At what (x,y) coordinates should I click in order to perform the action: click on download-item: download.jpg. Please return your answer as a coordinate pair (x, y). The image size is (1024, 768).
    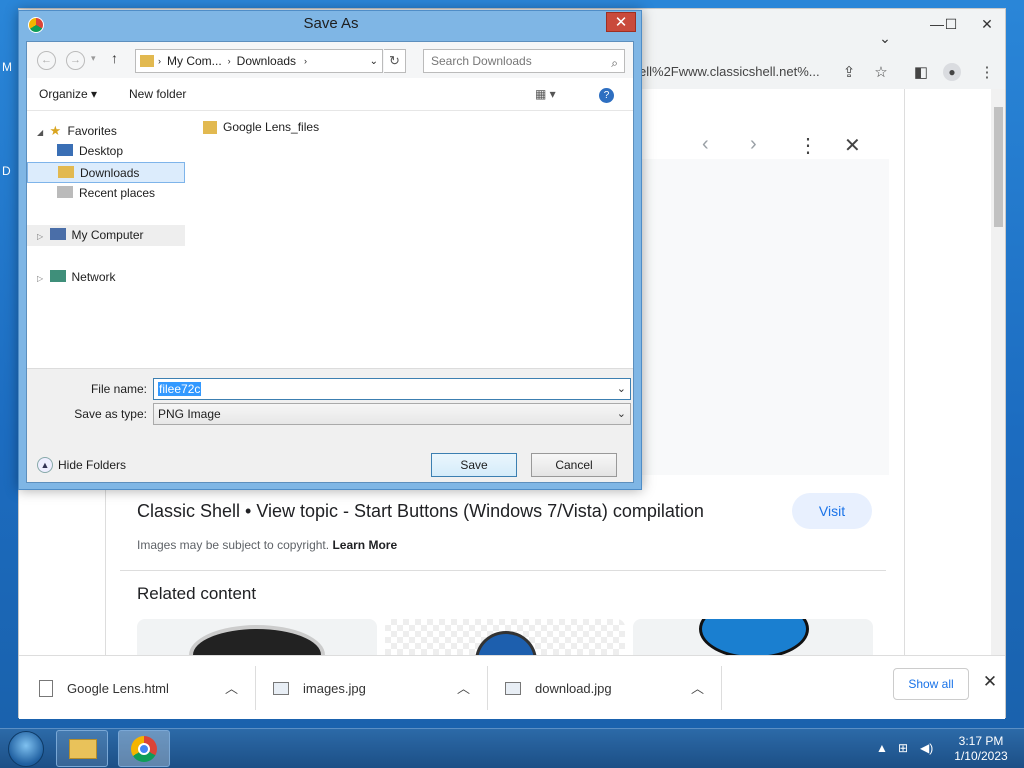
    Looking at the image, I should click on (558, 688).